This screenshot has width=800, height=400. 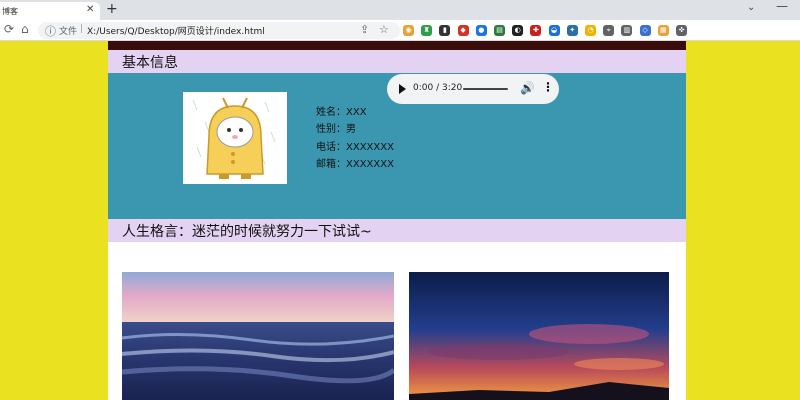 I want to click on site-info-icon: ⓘ, so click(x=50, y=31).